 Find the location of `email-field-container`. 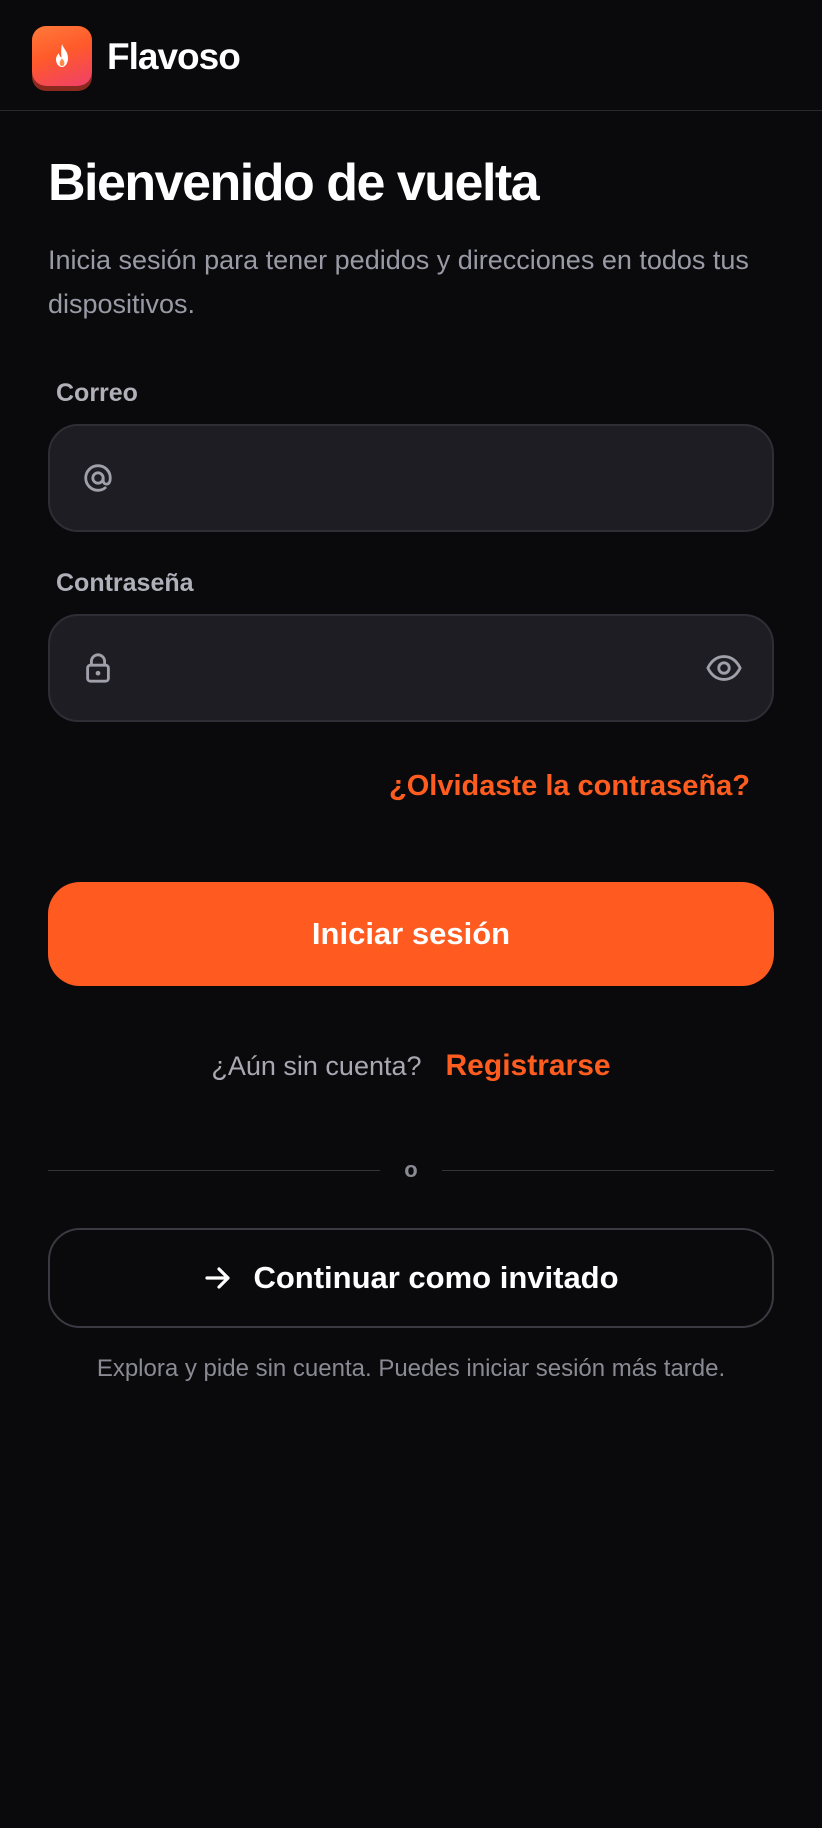

email-field-container is located at coordinates (411, 478).